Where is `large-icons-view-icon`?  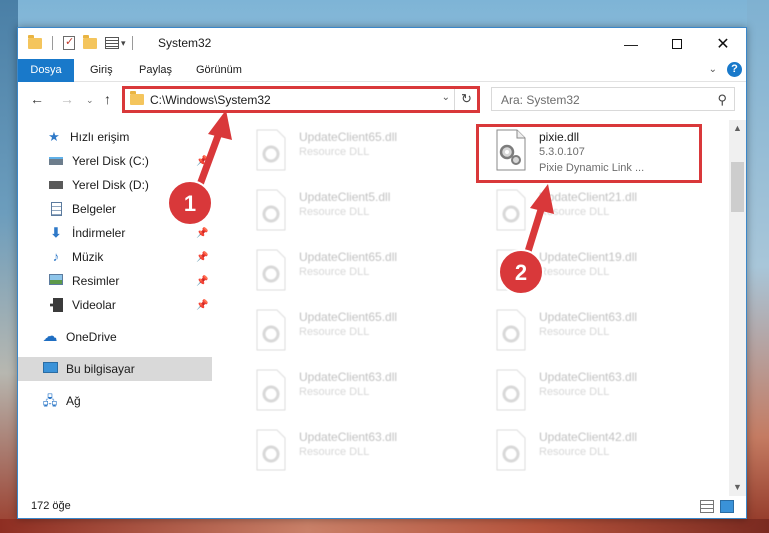 large-icons-view-icon is located at coordinates (727, 506).